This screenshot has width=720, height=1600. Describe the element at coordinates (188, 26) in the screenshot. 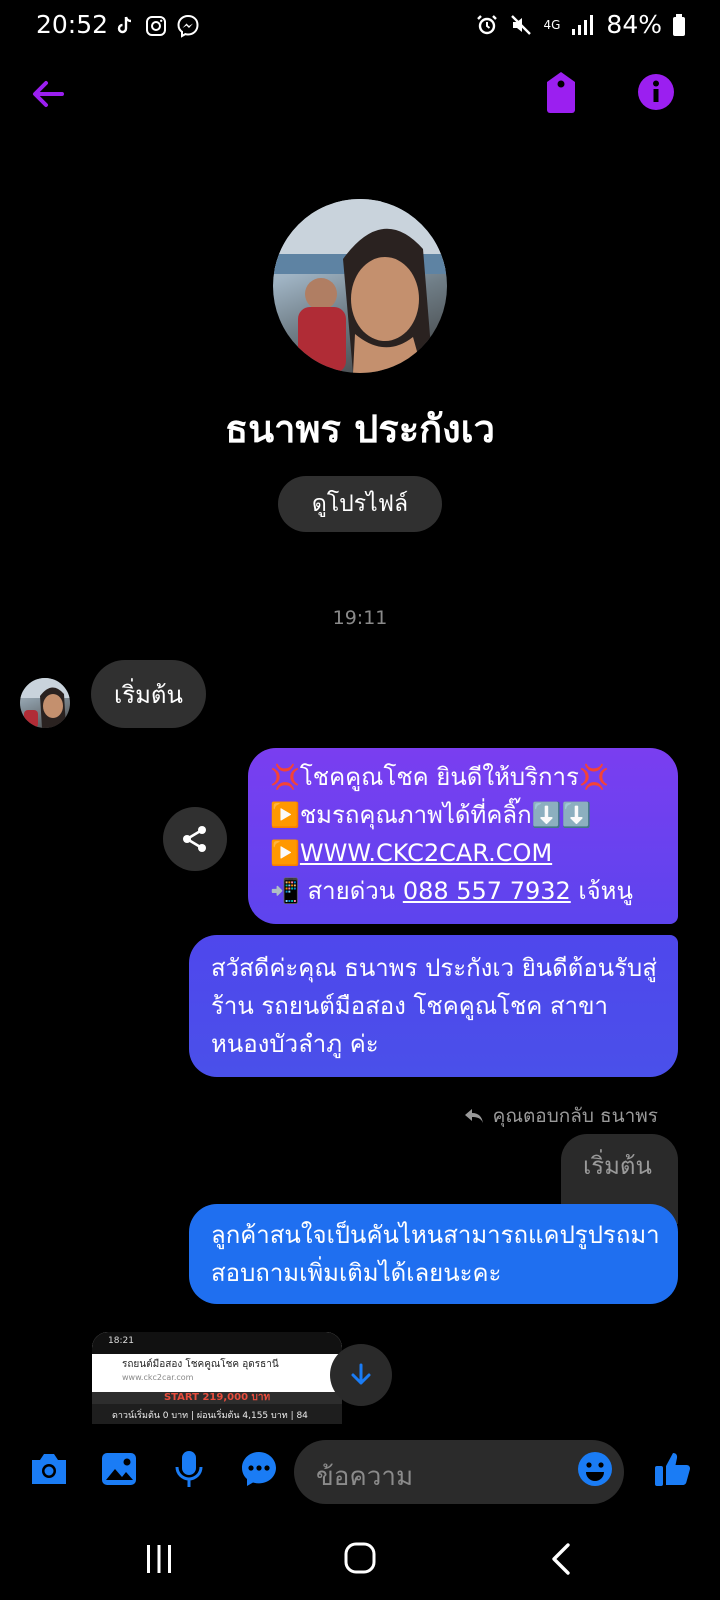

I see `messenger-icon` at that location.